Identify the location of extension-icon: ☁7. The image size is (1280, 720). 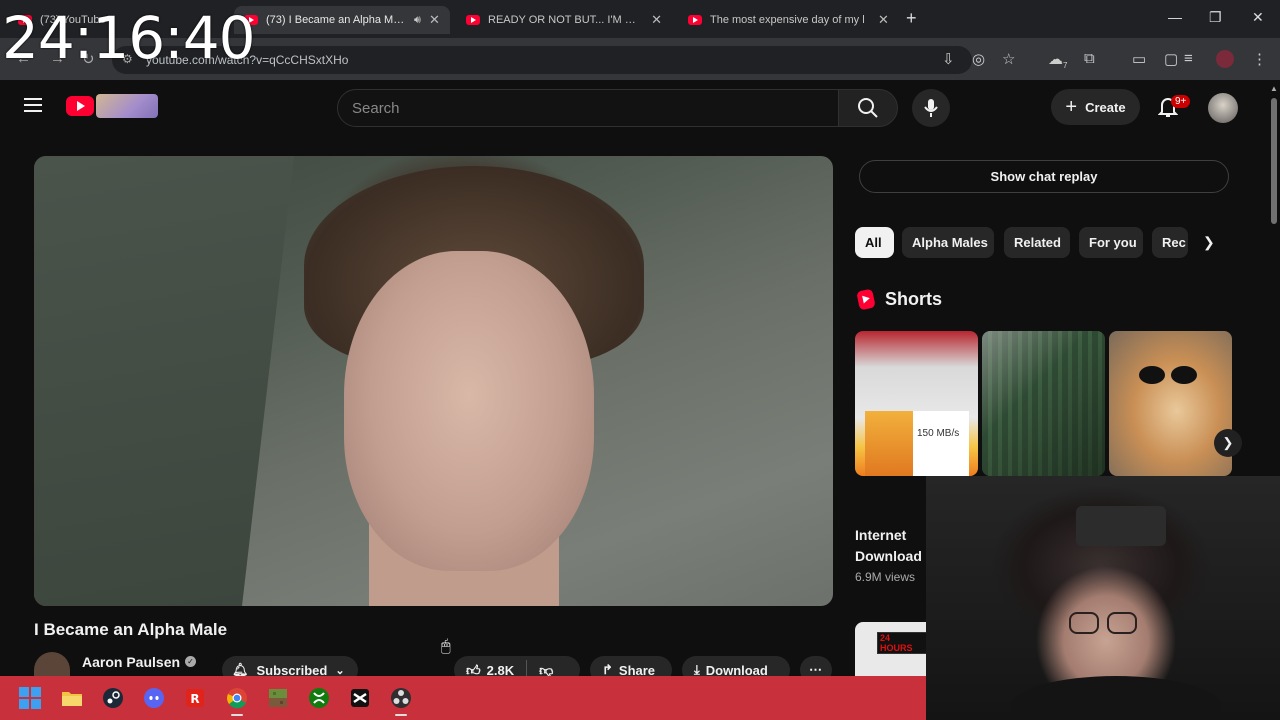
(1057, 60).